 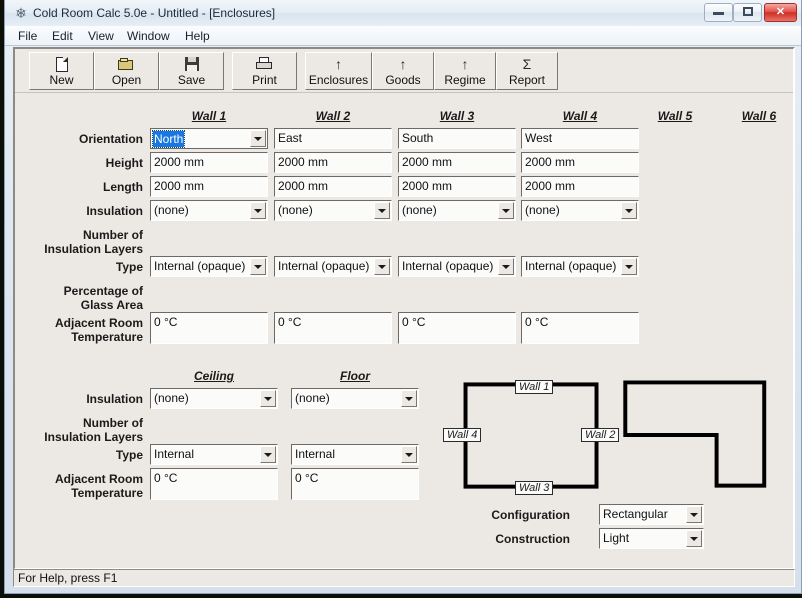 I want to click on toolbar-label-open: Open, so click(x=126, y=80).